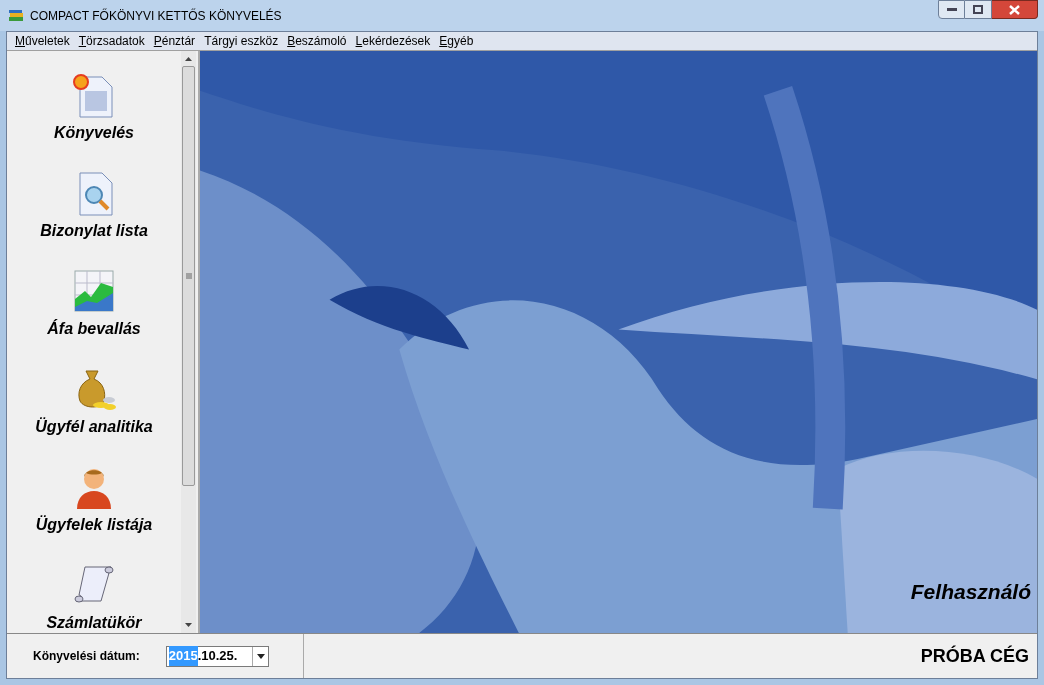  I want to click on sidebar-item: Ügyfelek listája, so click(94, 501).